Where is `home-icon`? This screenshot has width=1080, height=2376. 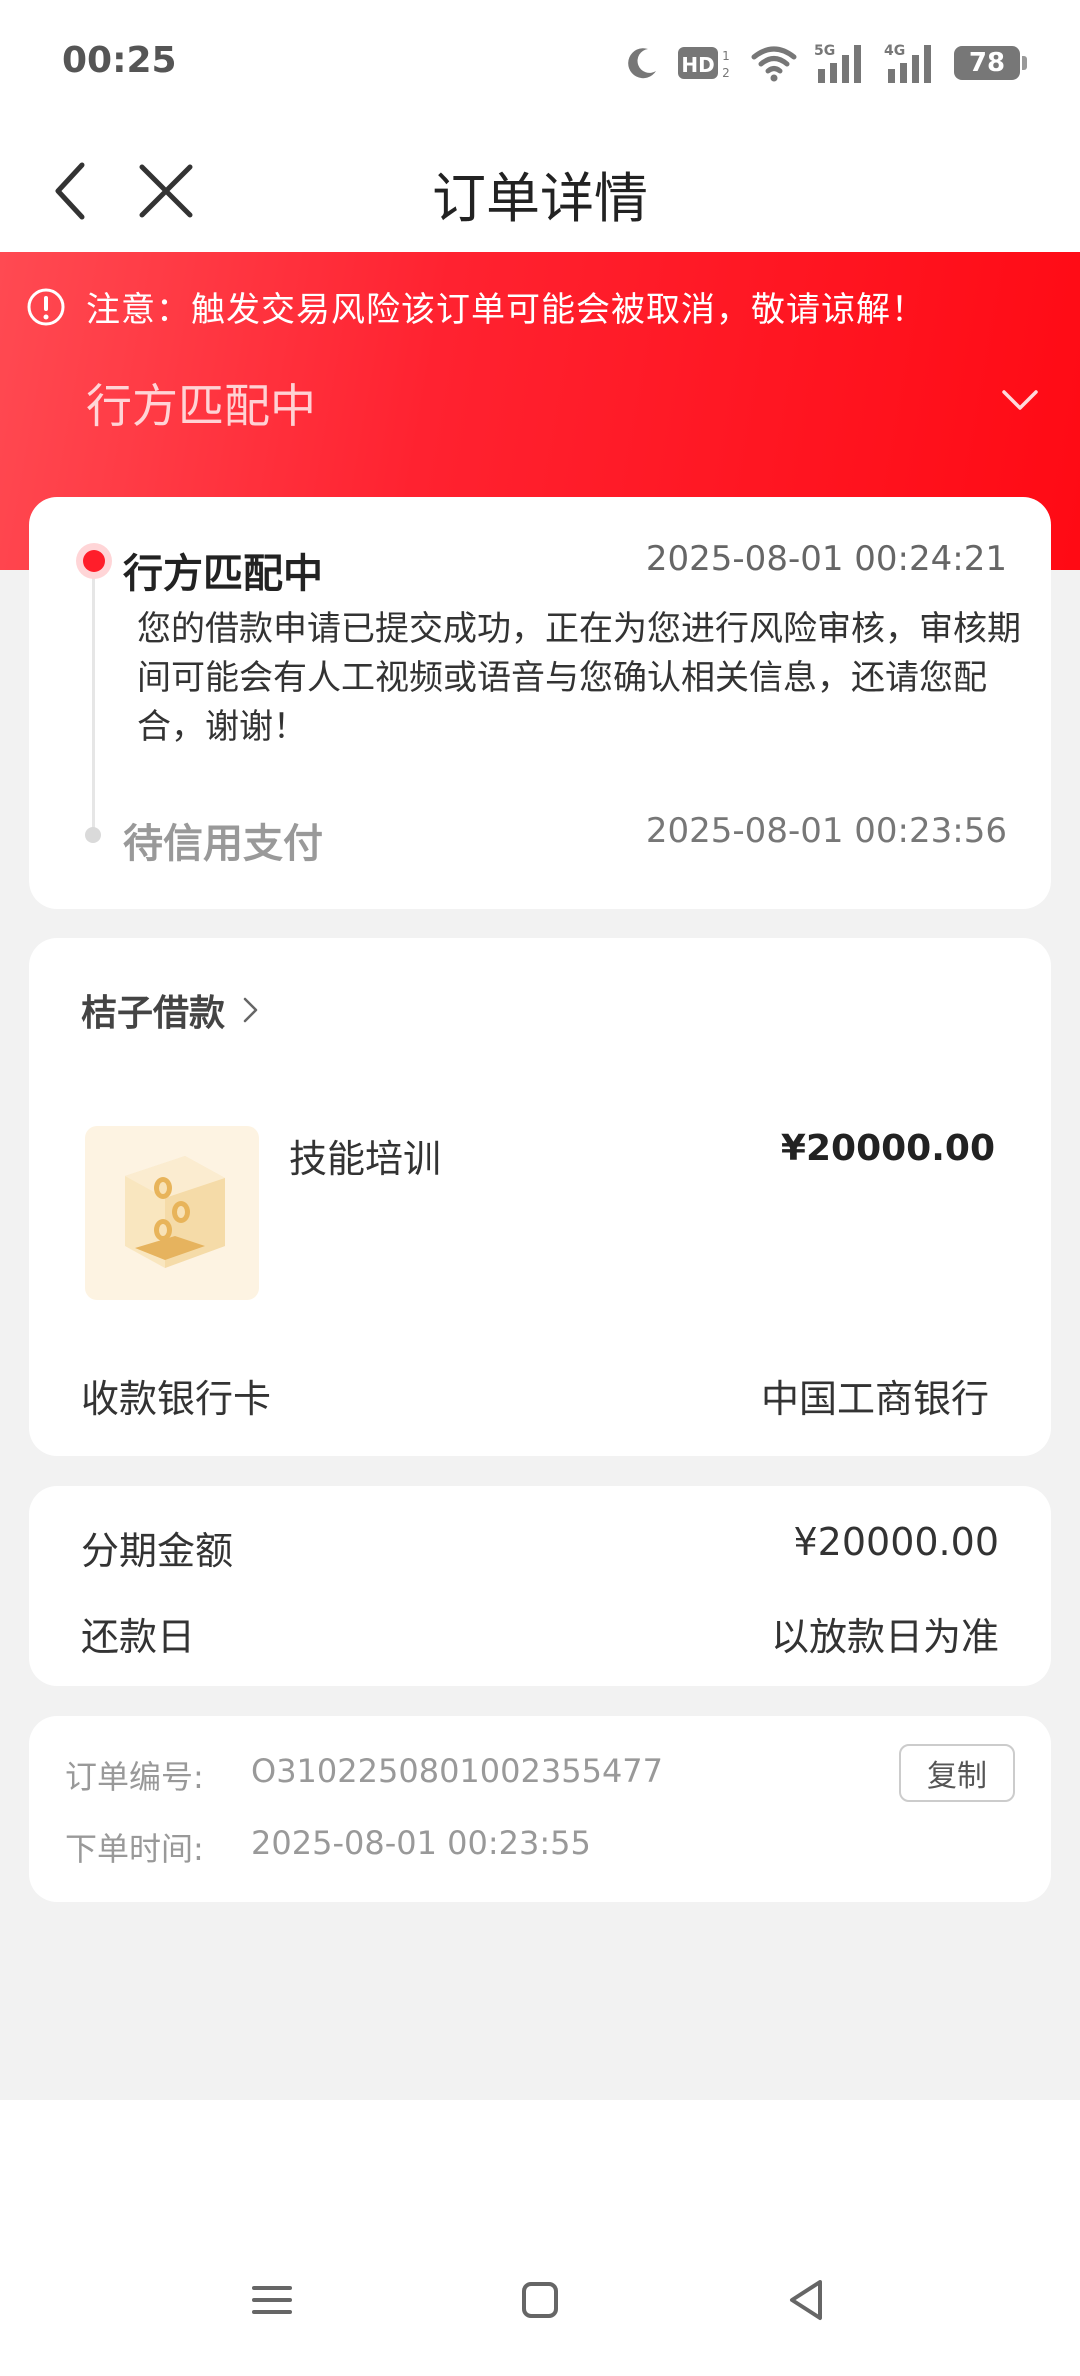 home-icon is located at coordinates (540, 2300).